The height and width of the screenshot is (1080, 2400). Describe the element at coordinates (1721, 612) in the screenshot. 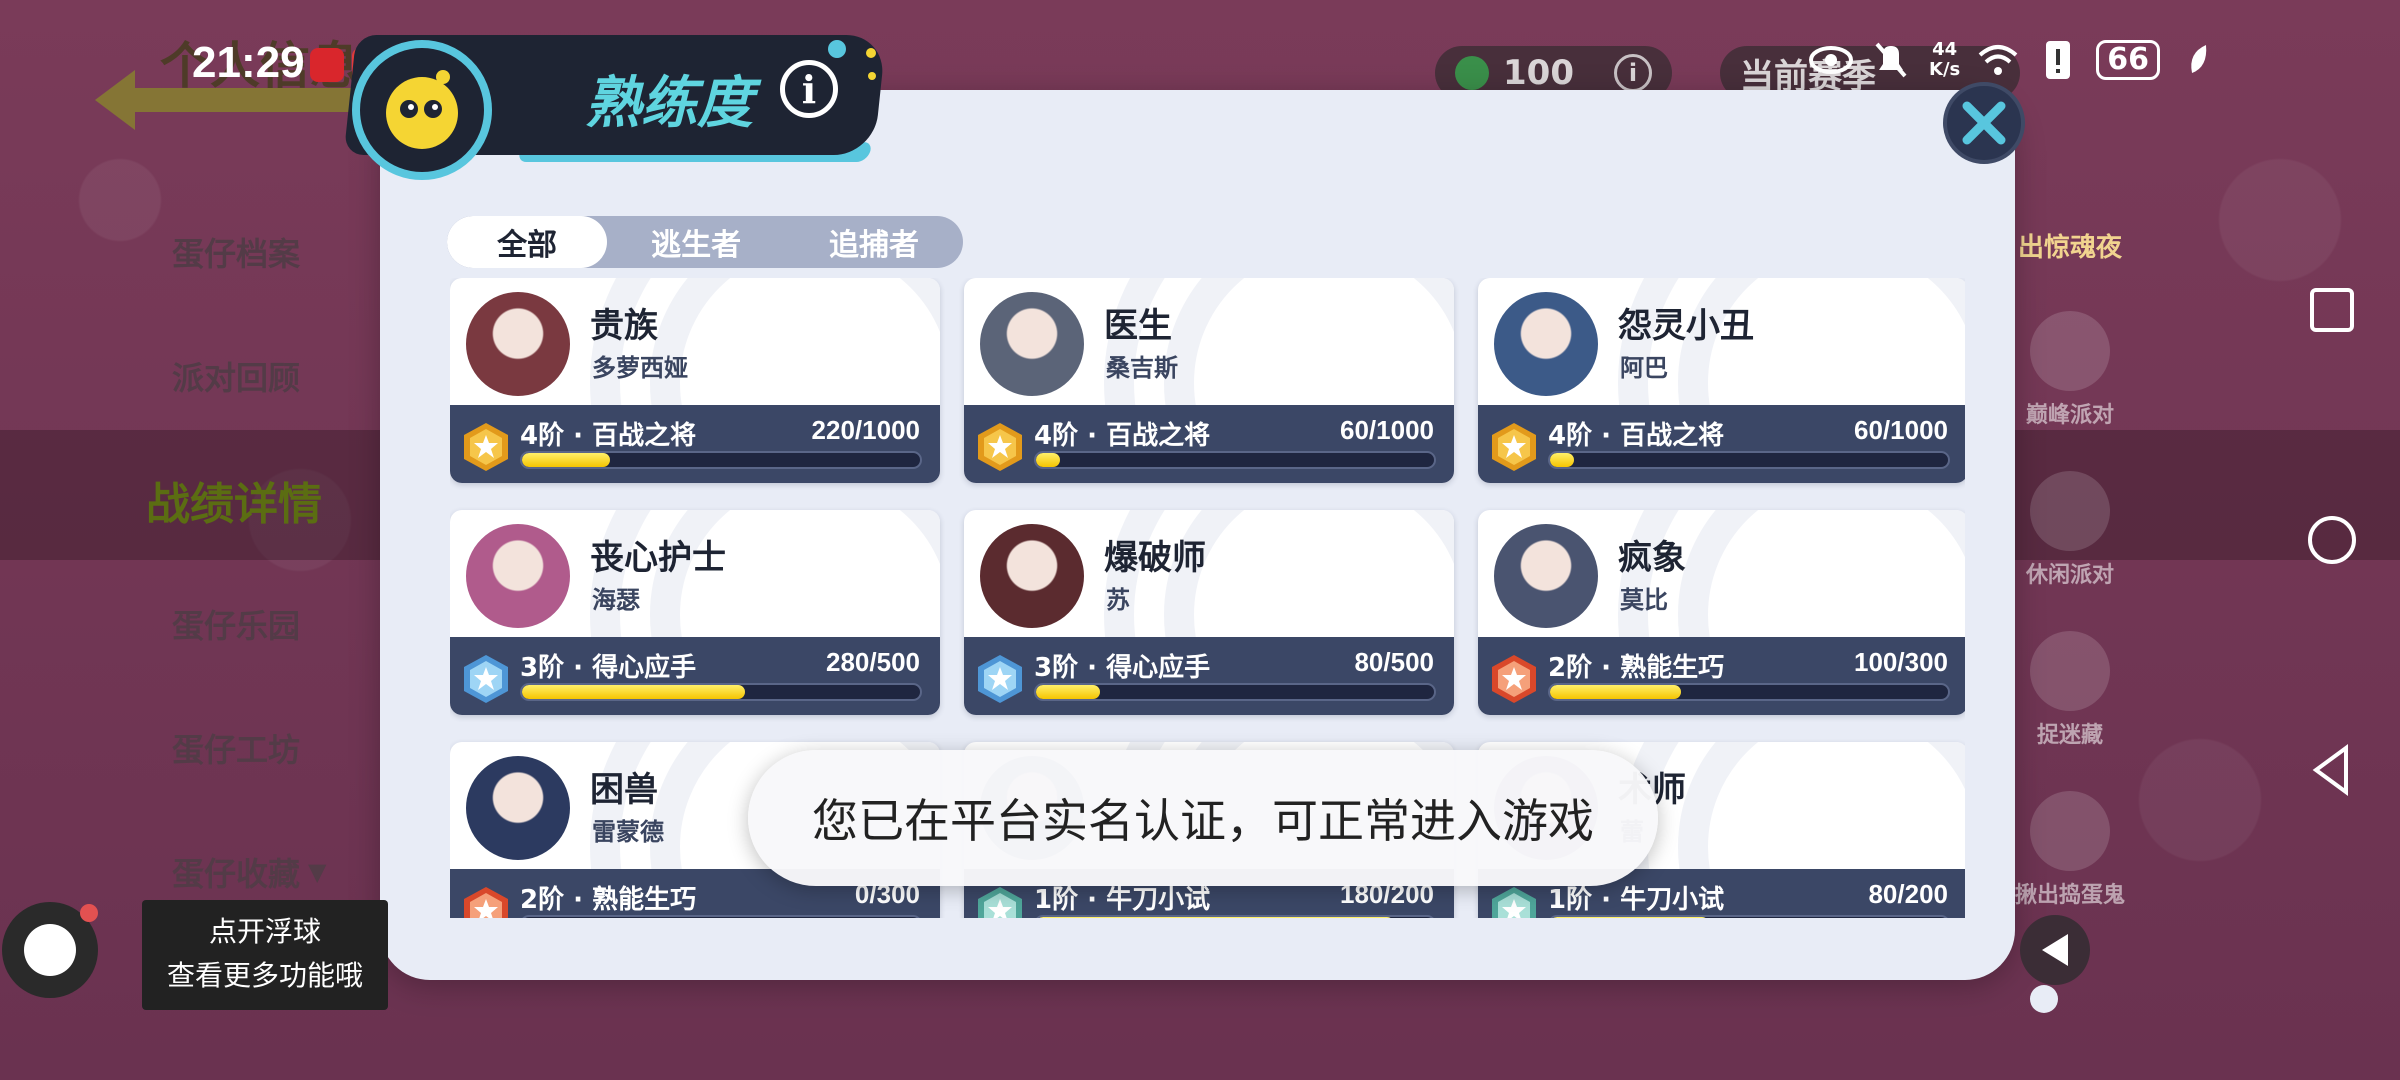

I see `character-card: 疯象 莫比 2阶 · 熟能生巧 100/300` at that location.